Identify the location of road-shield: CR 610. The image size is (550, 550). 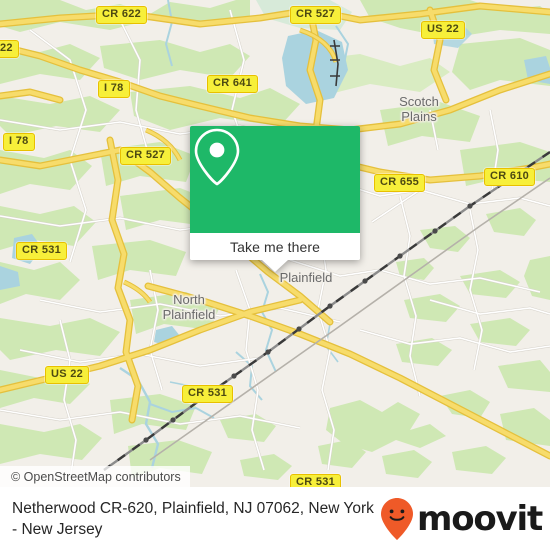
(510, 177).